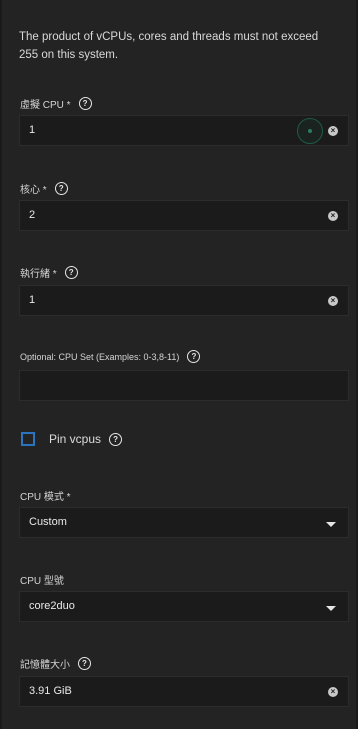  What do you see at coordinates (184, 130) in the screenshot?
I see `vcpu-input: 1 ×` at bounding box center [184, 130].